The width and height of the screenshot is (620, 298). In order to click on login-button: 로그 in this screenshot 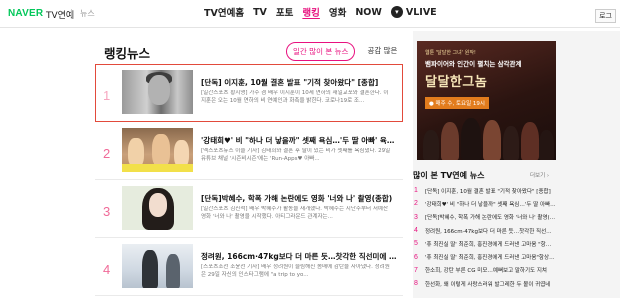, I will do `click(605, 16)`.